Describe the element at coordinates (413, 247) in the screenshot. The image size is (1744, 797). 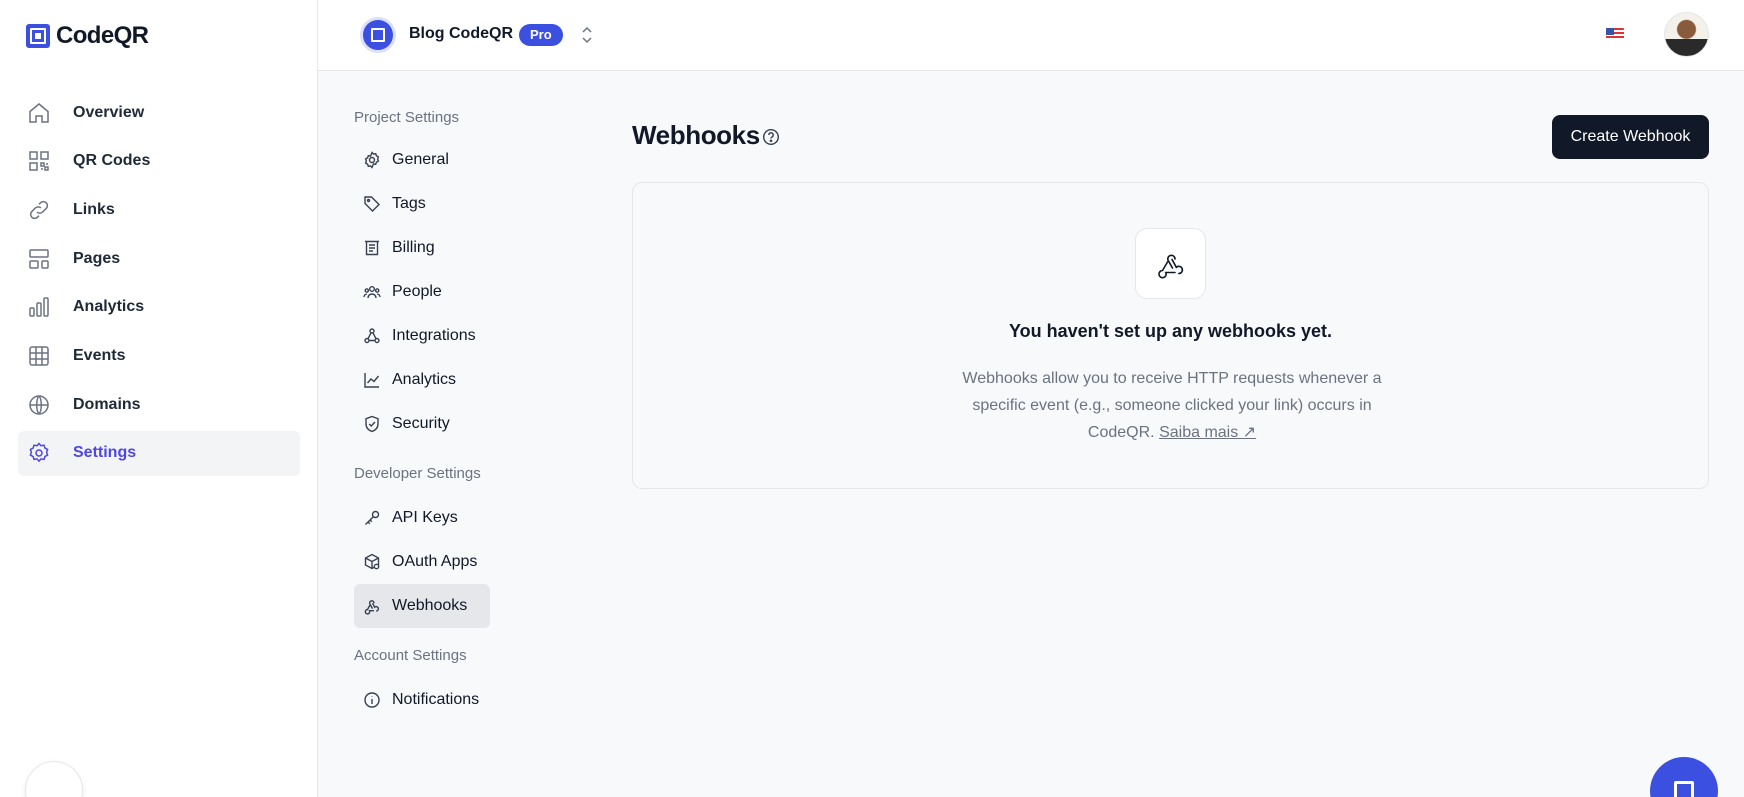
I see `settings-item-label: Billing` at that location.